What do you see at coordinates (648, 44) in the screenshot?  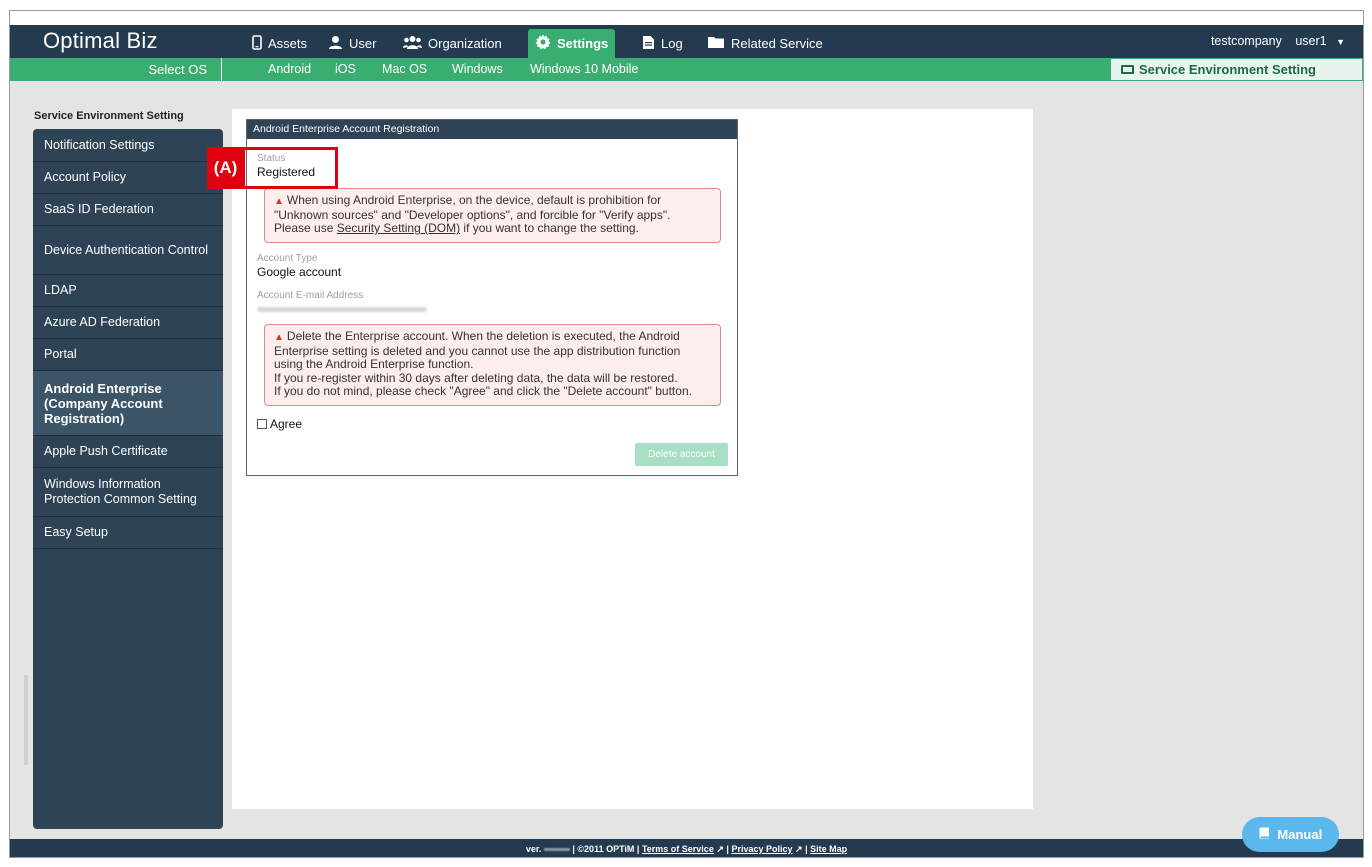 I see `document-icon` at bounding box center [648, 44].